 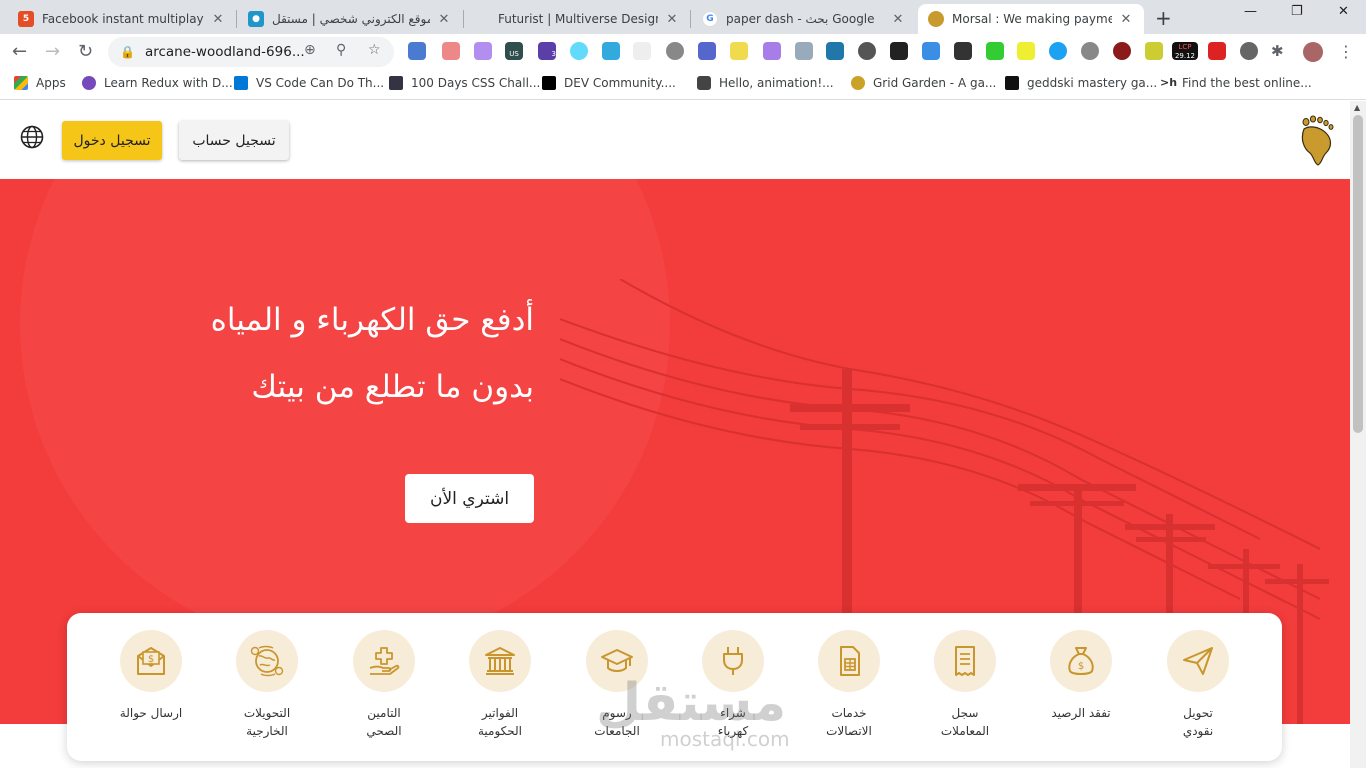 I want to click on service-item: تحويل نقودي, so click(x=1198, y=685).